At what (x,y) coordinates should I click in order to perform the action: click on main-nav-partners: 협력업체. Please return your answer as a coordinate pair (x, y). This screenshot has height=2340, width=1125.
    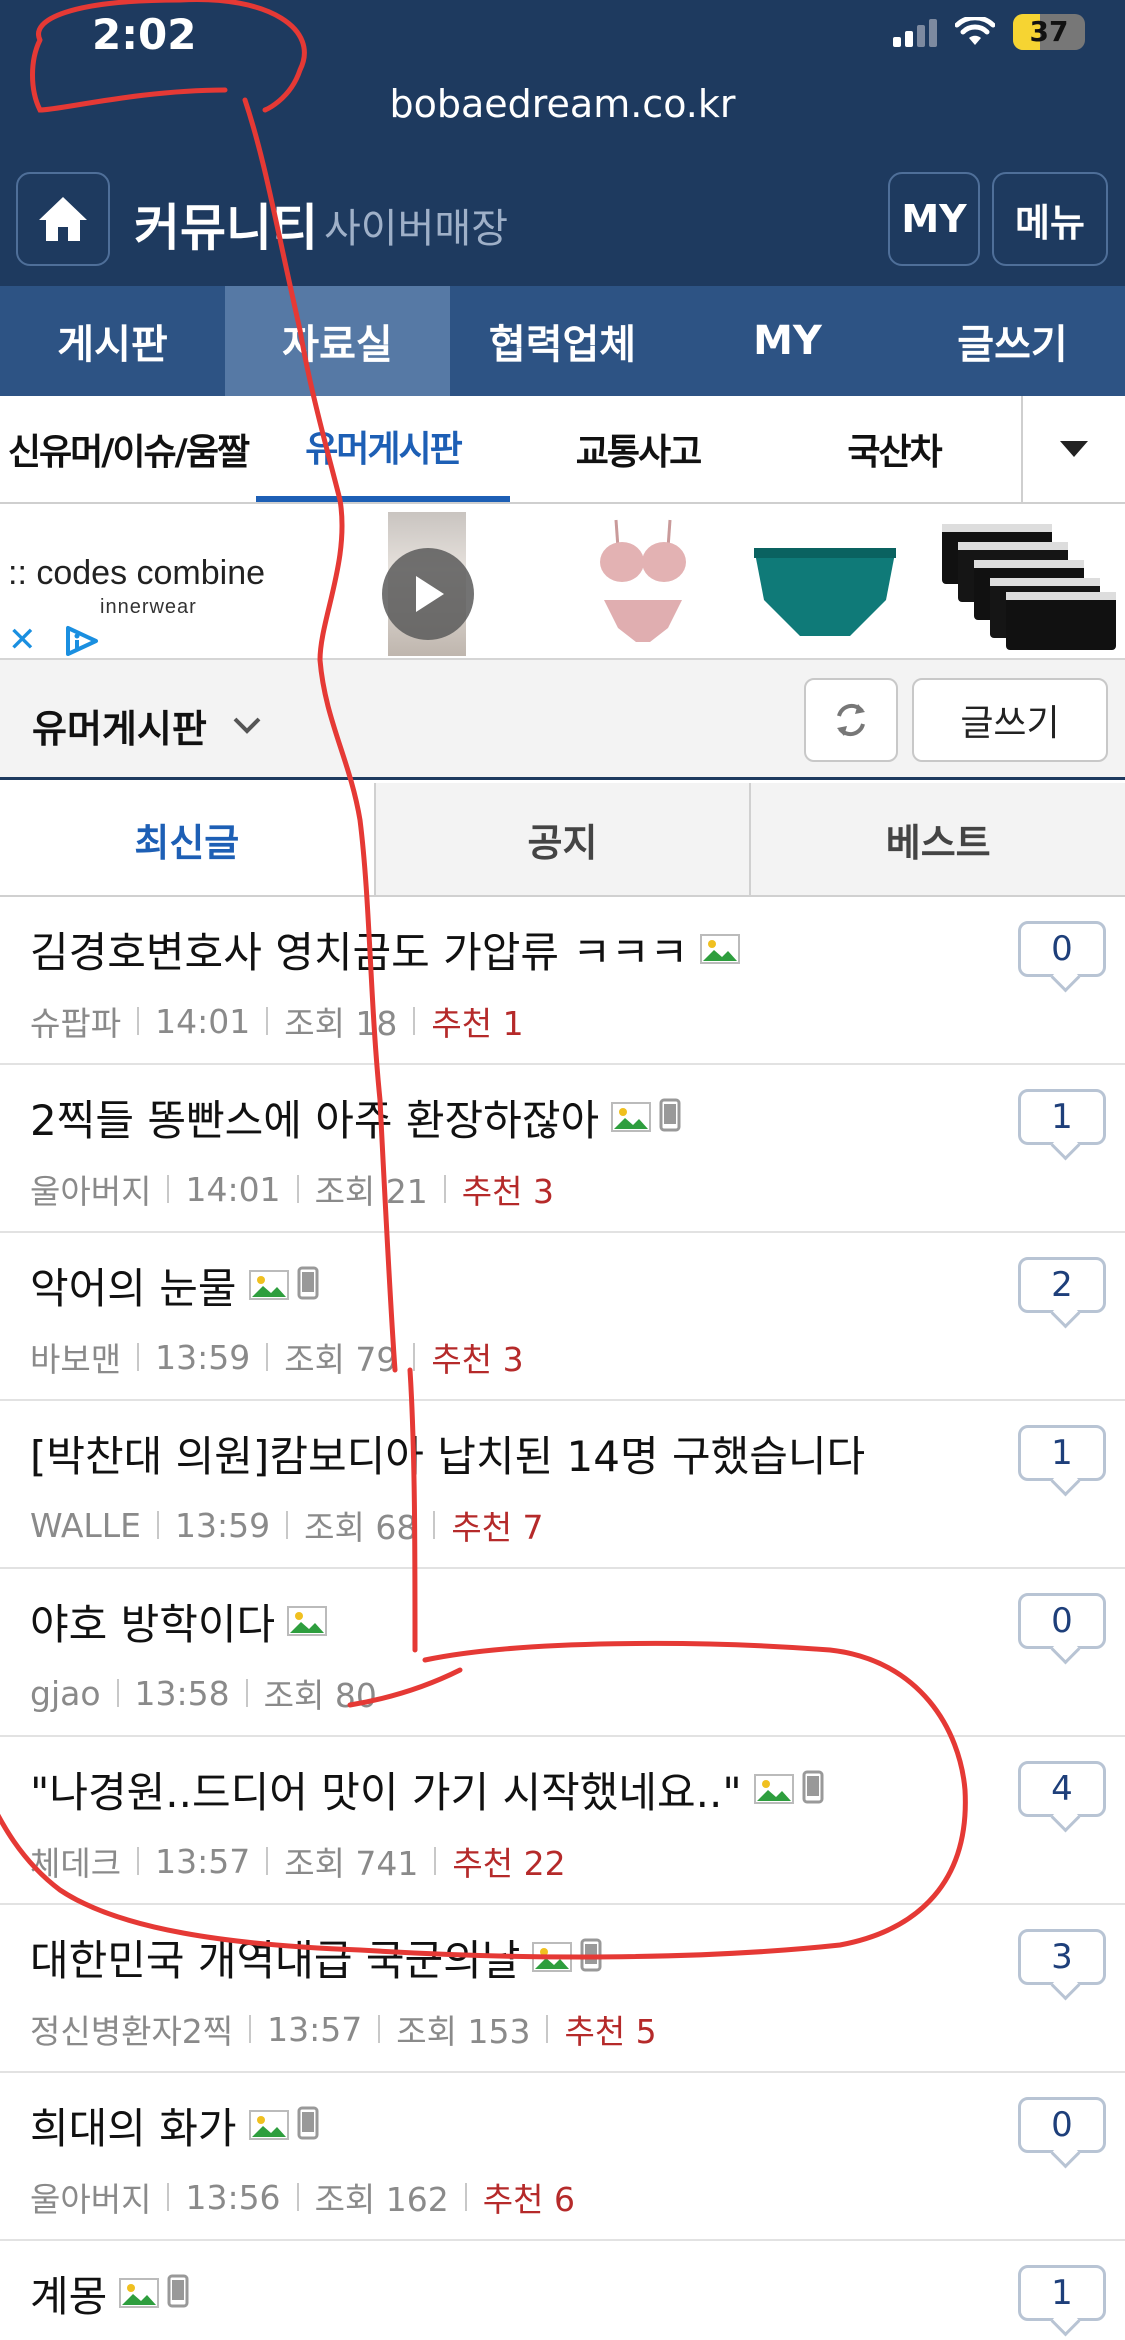
    Looking at the image, I should click on (562, 341).